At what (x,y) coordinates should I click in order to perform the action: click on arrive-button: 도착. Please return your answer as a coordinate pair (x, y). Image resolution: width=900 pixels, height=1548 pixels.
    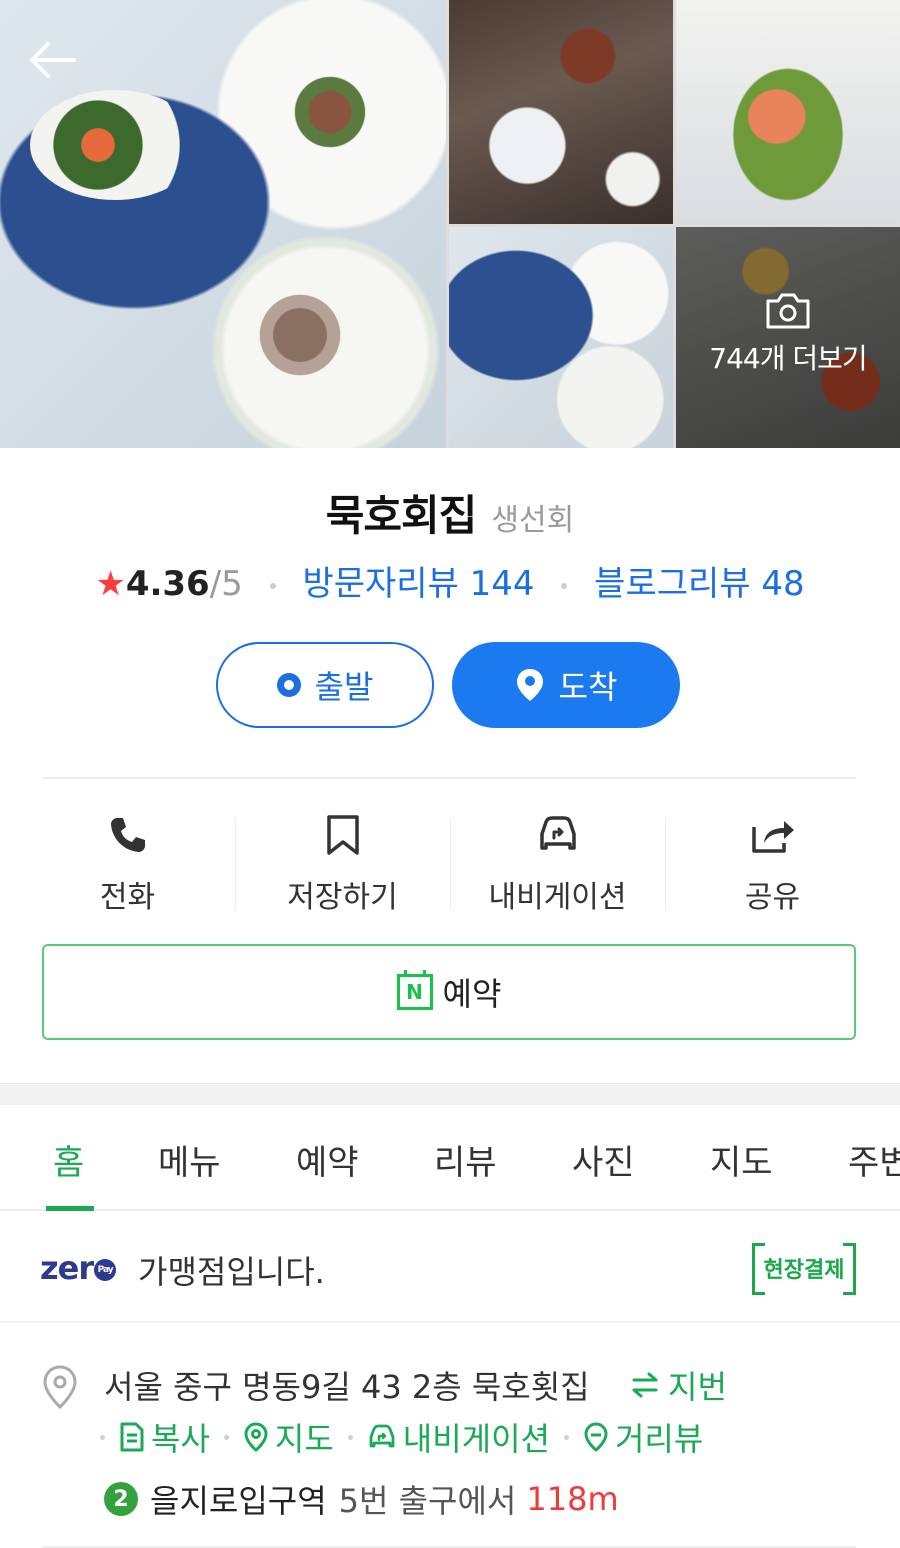
    Looking at the image, I should click on (566, 685).